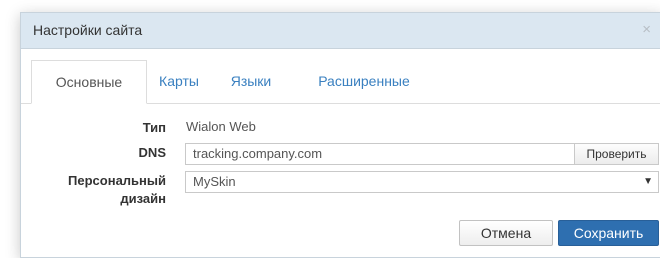  What do you see at coordinates (608, 233) in the screenshot?
I see `save-button: Сохранить` at bounding box center [608, 233].